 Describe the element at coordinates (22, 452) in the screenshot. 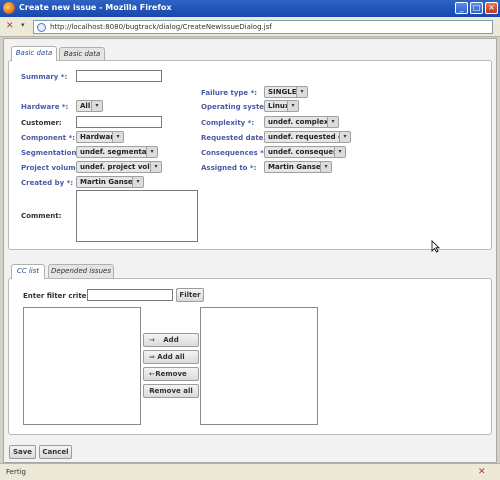

I see `save-button: Save` at that location.